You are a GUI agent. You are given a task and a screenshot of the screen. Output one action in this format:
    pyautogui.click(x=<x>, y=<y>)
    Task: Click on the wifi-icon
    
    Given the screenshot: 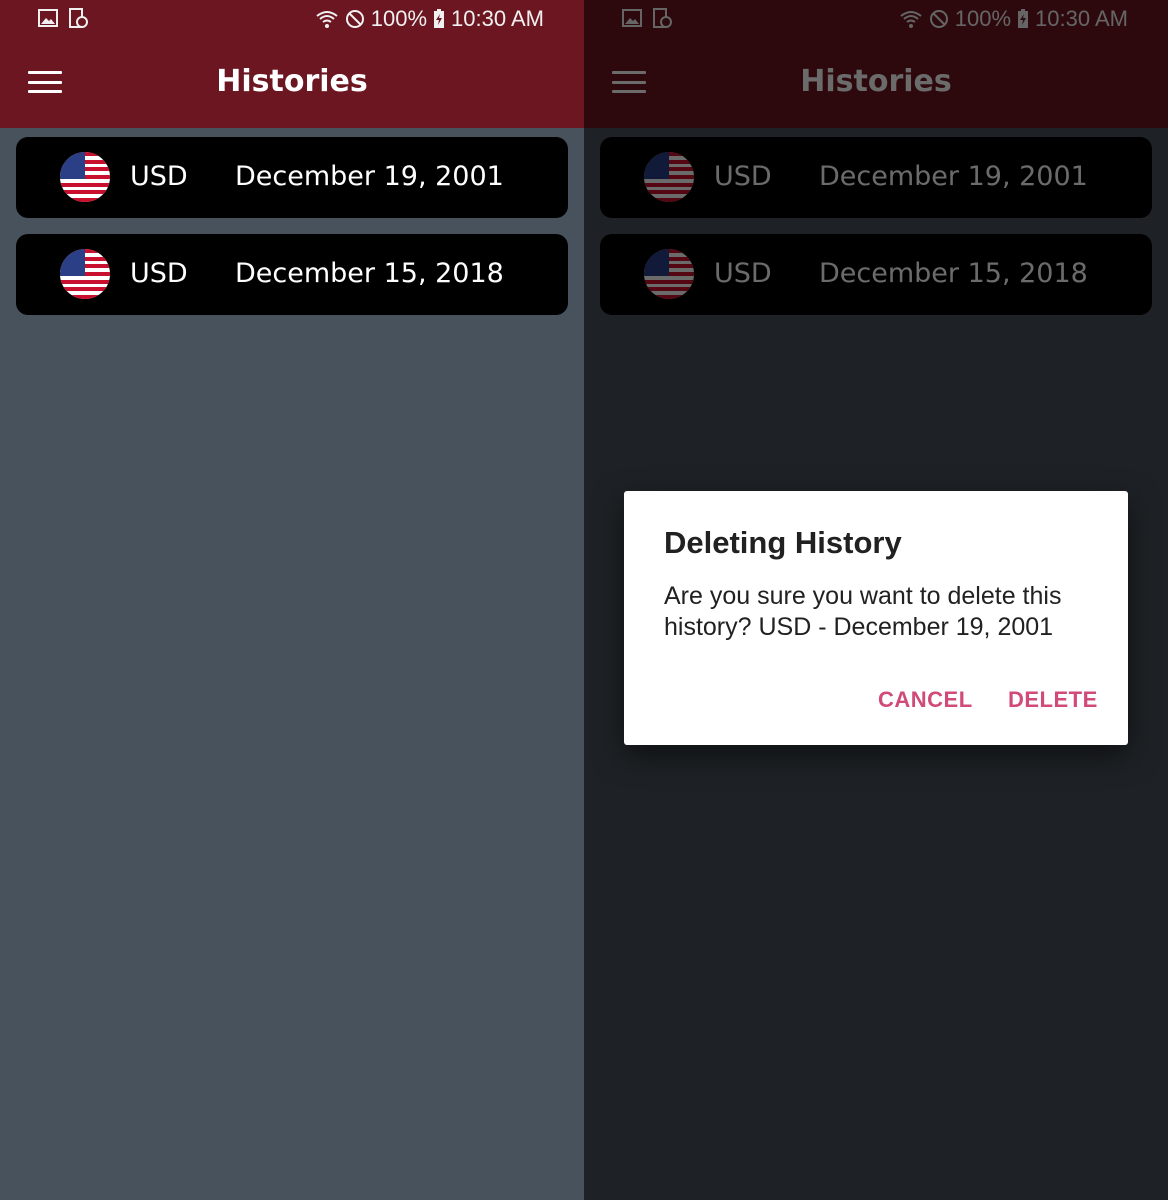 What is the action you would take?
    pyautogui.click(x=327, y=19)
    